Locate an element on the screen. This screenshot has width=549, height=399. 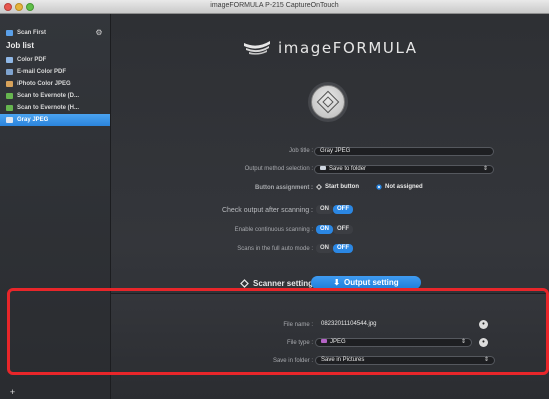
full-auto-toggle: ON OFF is located at coordinates (334, 248).